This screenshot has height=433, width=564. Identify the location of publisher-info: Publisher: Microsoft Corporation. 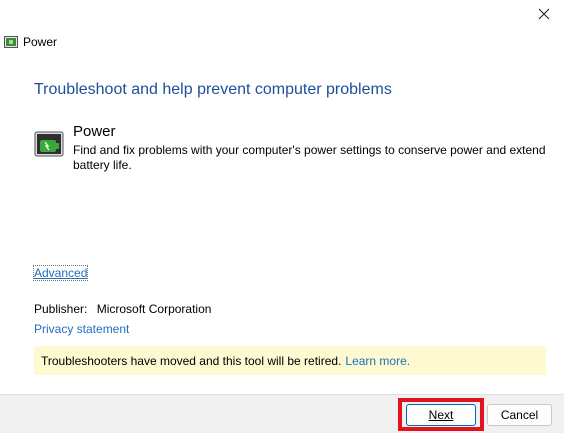
(122, 309).